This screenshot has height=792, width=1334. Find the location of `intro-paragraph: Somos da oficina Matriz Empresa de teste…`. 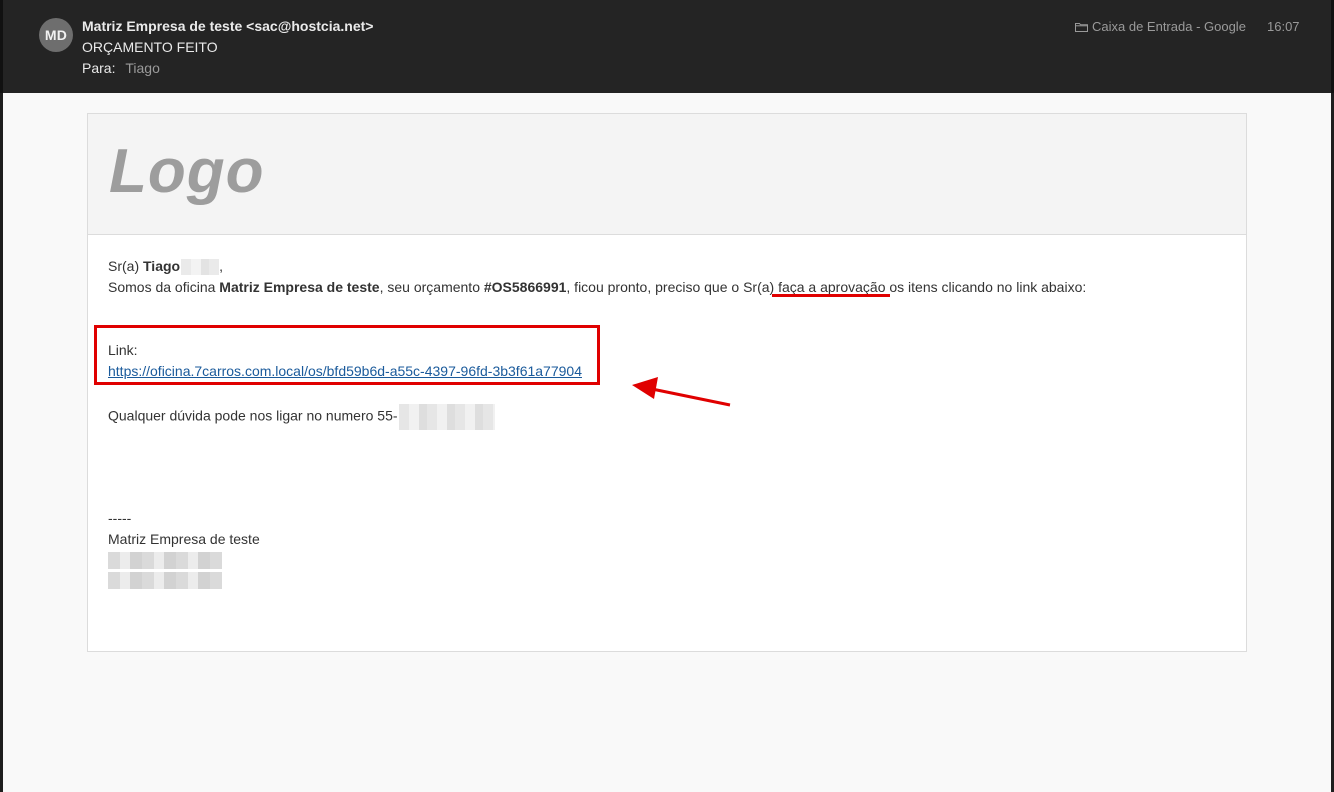

intro-paragraph: Somos da oficina Matriz Empresa de teste… is located at coordinates (597, 287).